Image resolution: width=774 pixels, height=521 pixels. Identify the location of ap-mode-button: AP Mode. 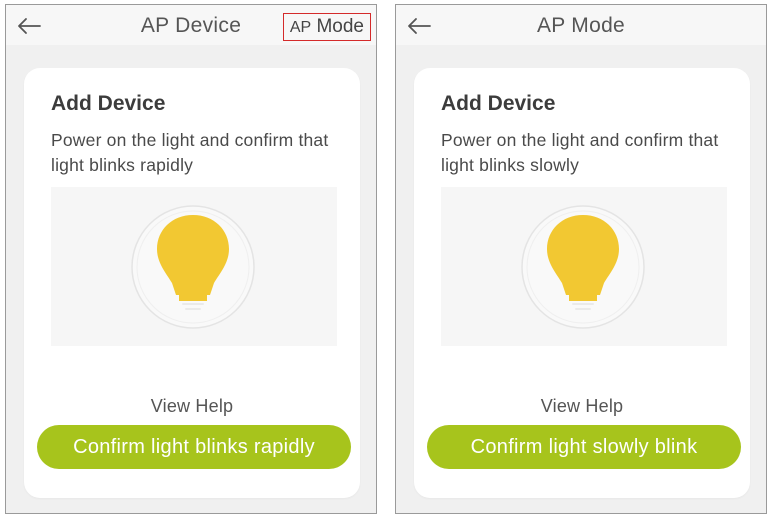
(326, 27).